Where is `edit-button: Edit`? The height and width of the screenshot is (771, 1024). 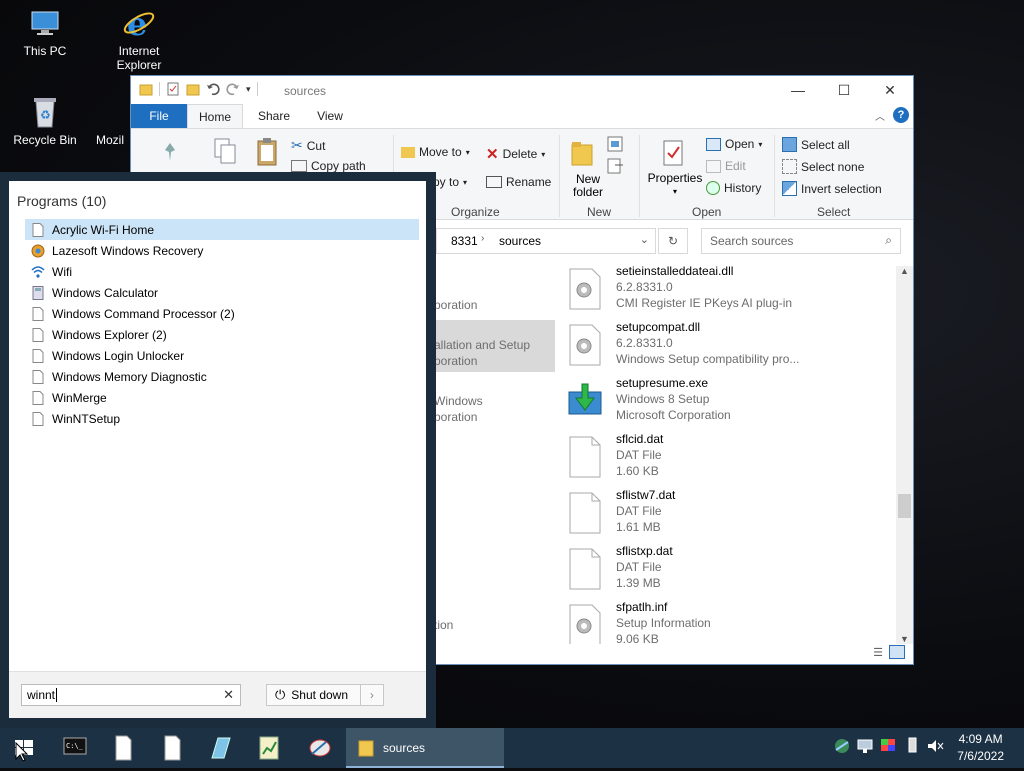
edit-button: Edit is located at coordinates (726, 166).